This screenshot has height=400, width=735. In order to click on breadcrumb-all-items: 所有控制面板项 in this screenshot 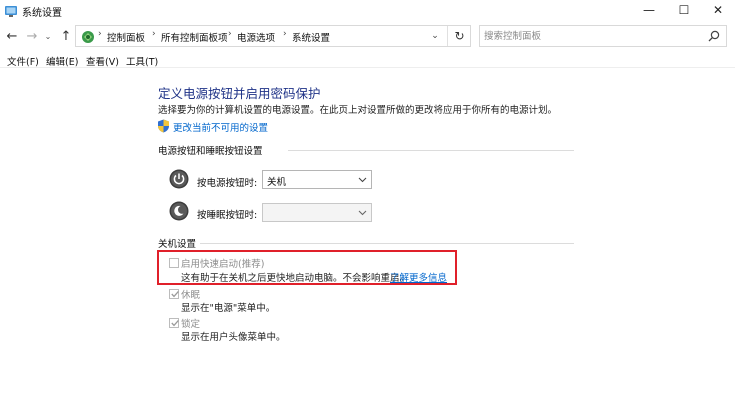, I will do `click(194, 37)`.